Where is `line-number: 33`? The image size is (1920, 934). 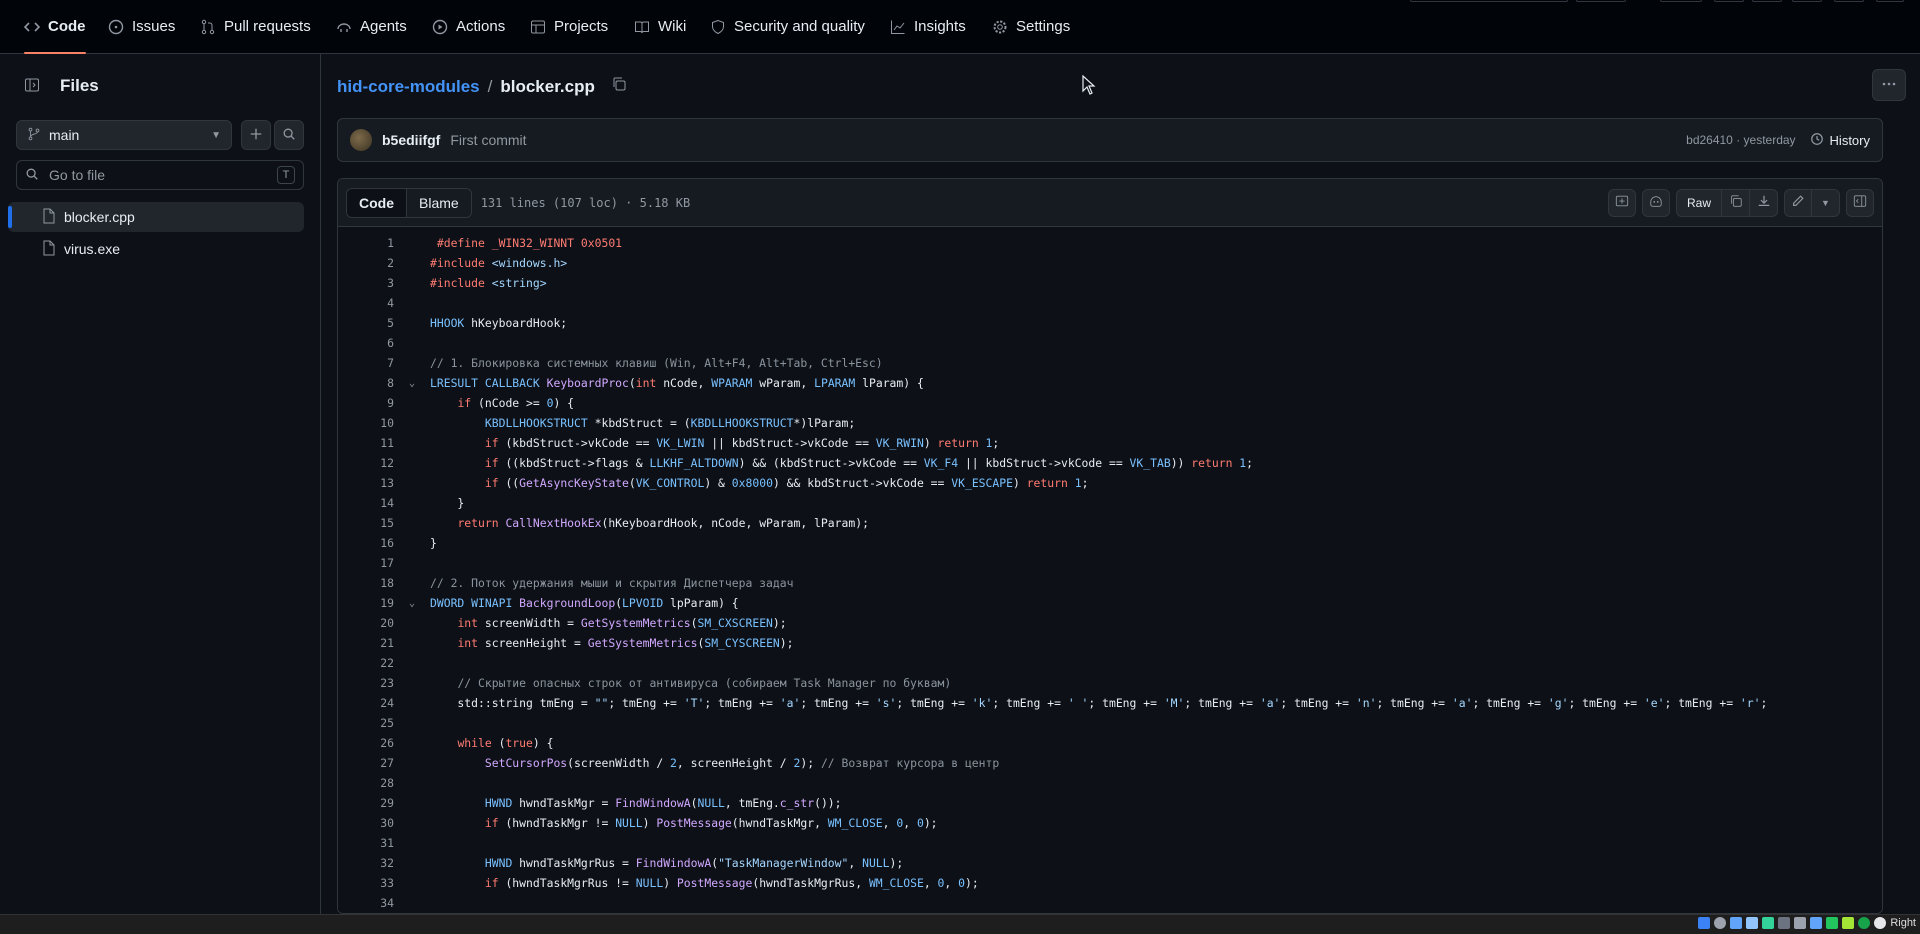 line-number: 33 is located at coordinates (366, 883).